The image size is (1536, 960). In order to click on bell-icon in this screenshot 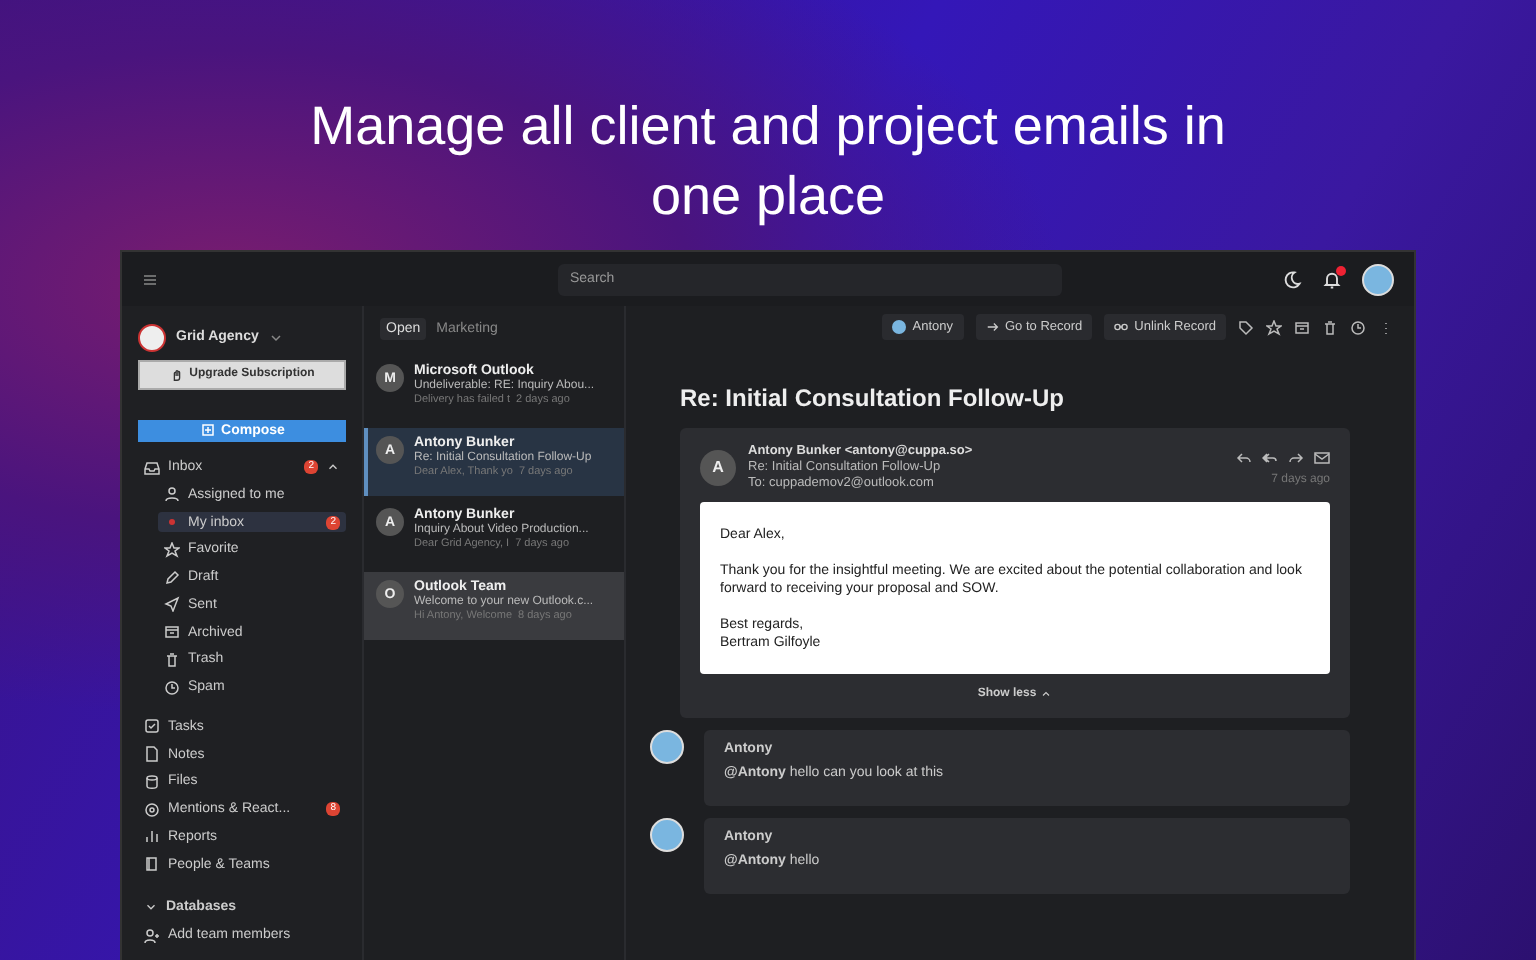, I will do `click(1332, 279)`.